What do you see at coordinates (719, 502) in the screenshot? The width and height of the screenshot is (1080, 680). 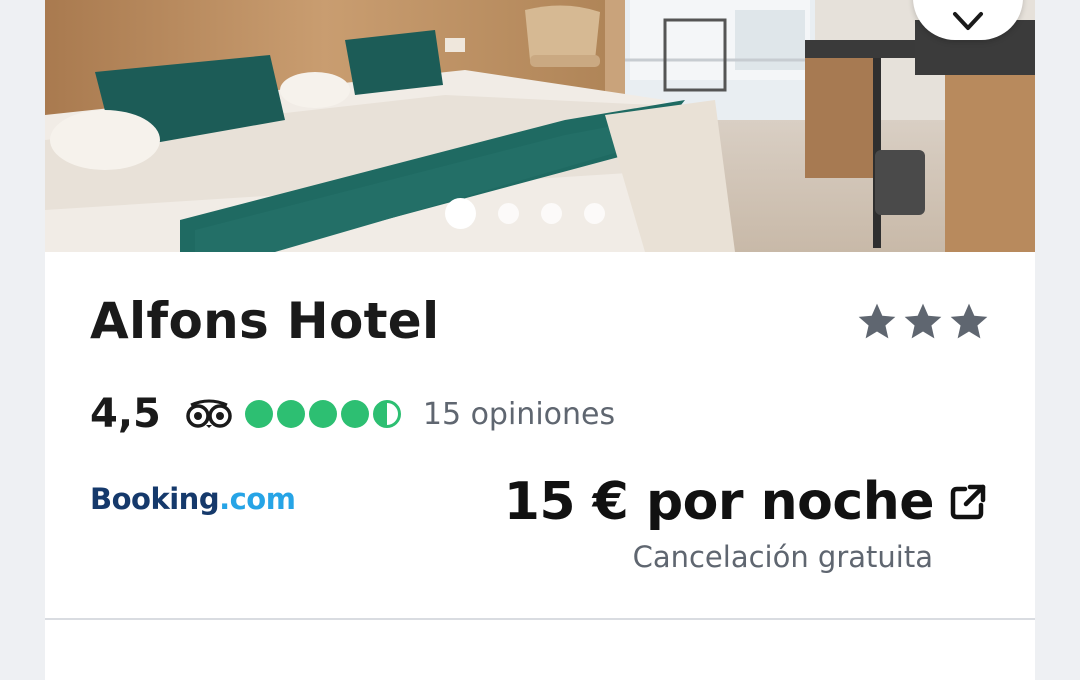 I see `price-per-night: 15 € por noche` at bounding box center [719, 502].